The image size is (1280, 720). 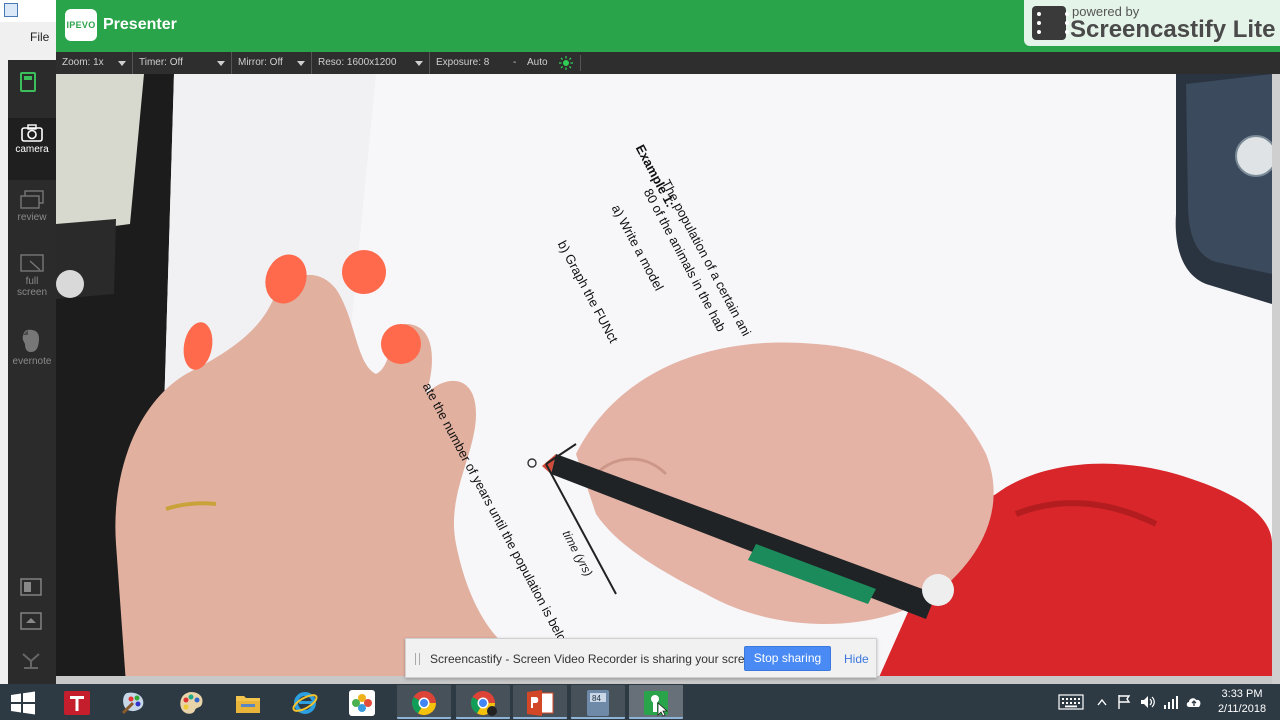 I want to click on app-title: Presenter, so click(x=140, y=24).